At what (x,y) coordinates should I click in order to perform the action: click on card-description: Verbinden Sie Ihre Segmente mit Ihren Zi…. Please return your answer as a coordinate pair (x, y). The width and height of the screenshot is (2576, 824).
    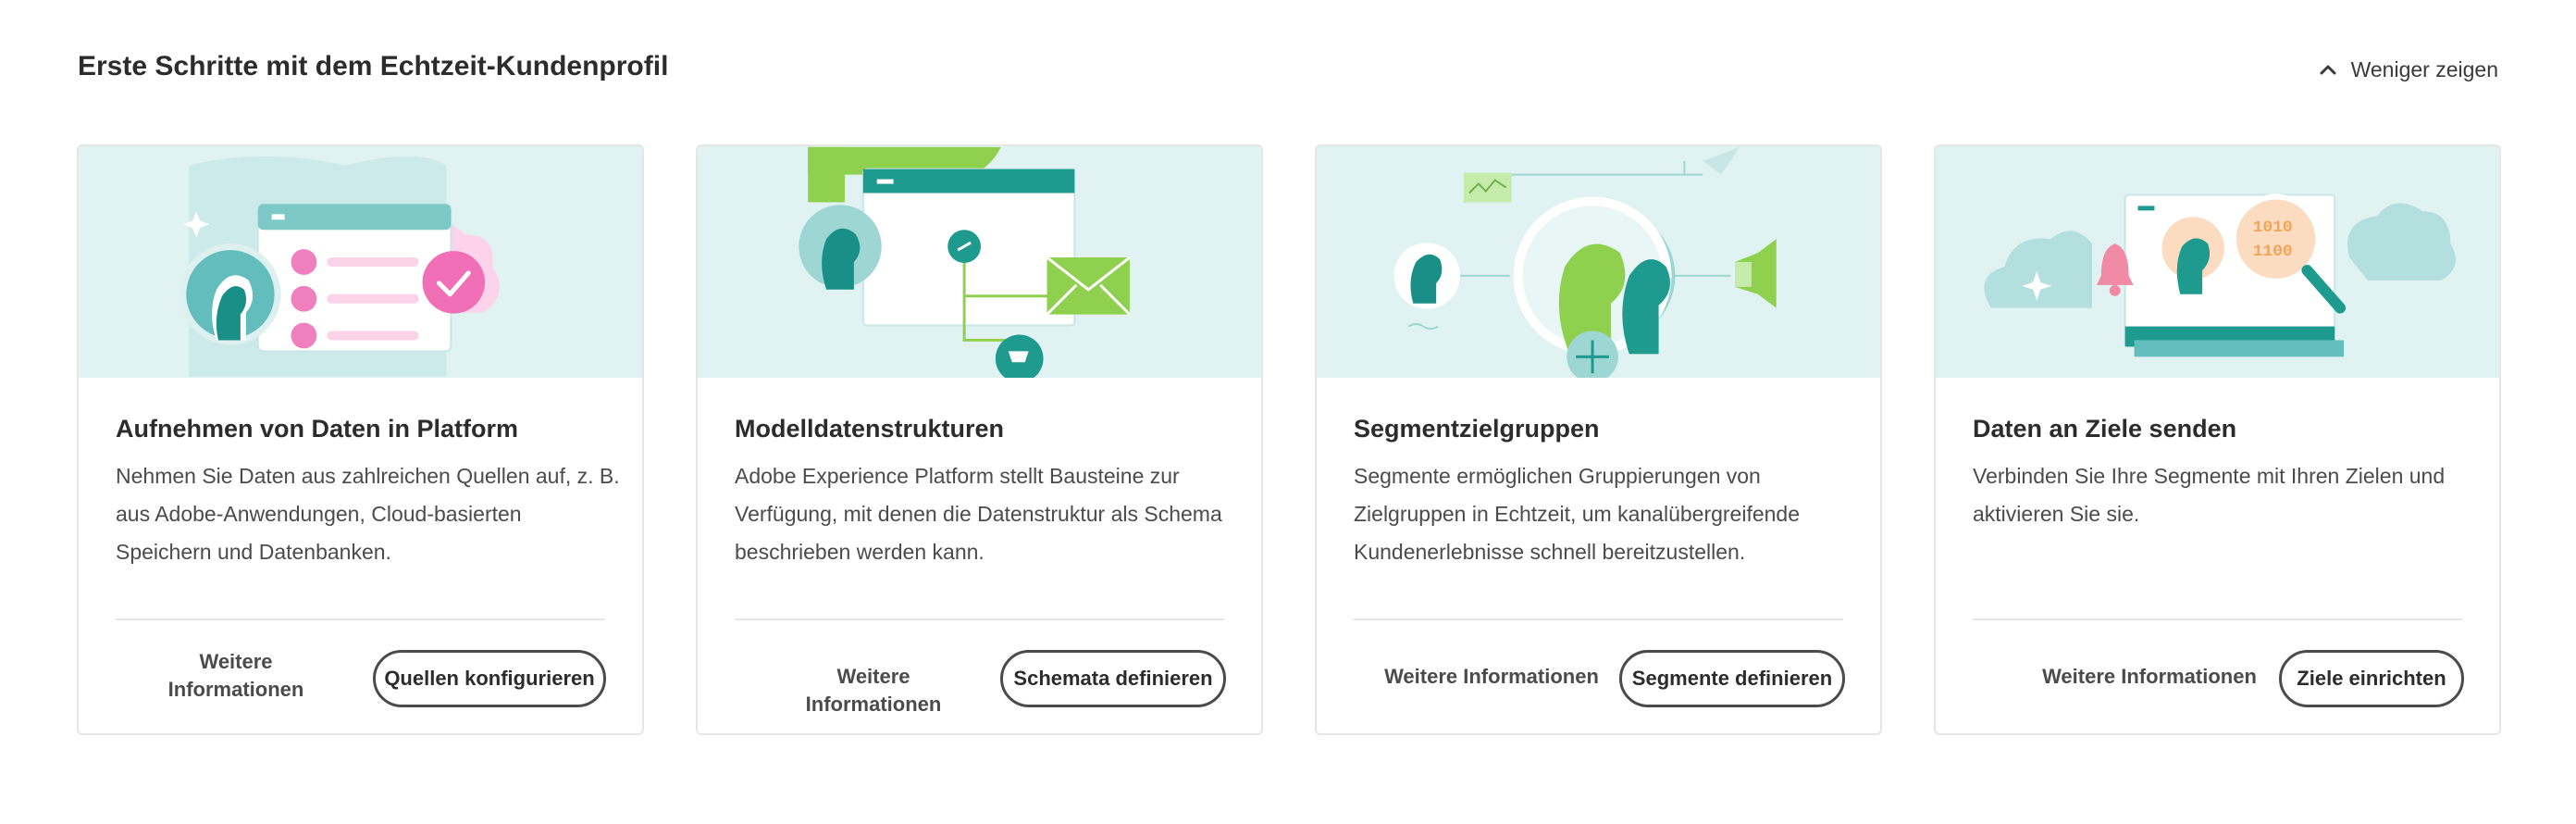
    Looking at the image, I should click on (2209, 495).